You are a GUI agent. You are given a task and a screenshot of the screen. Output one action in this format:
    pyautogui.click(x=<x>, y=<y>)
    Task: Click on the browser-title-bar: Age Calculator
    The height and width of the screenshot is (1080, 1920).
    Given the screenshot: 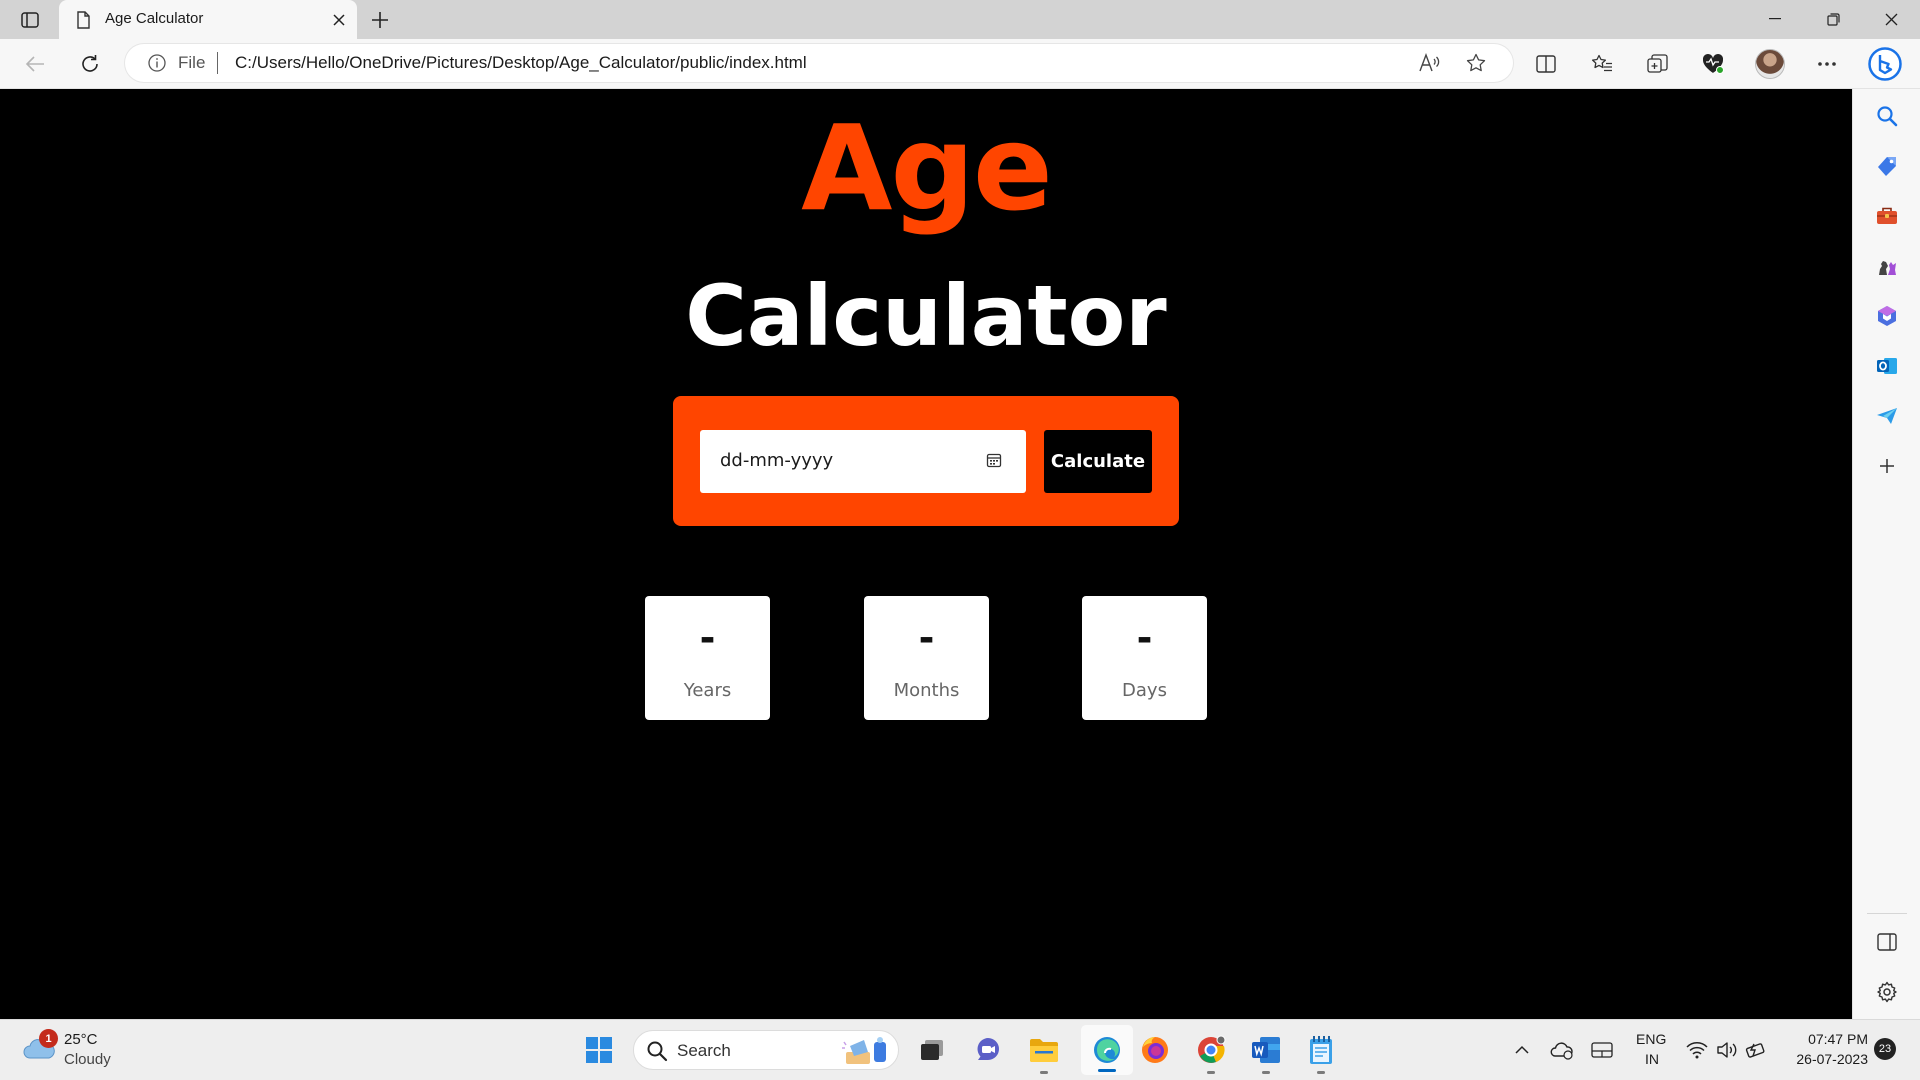 What is the action you would take?
    pyautogui.click(x=960, y=19)
    